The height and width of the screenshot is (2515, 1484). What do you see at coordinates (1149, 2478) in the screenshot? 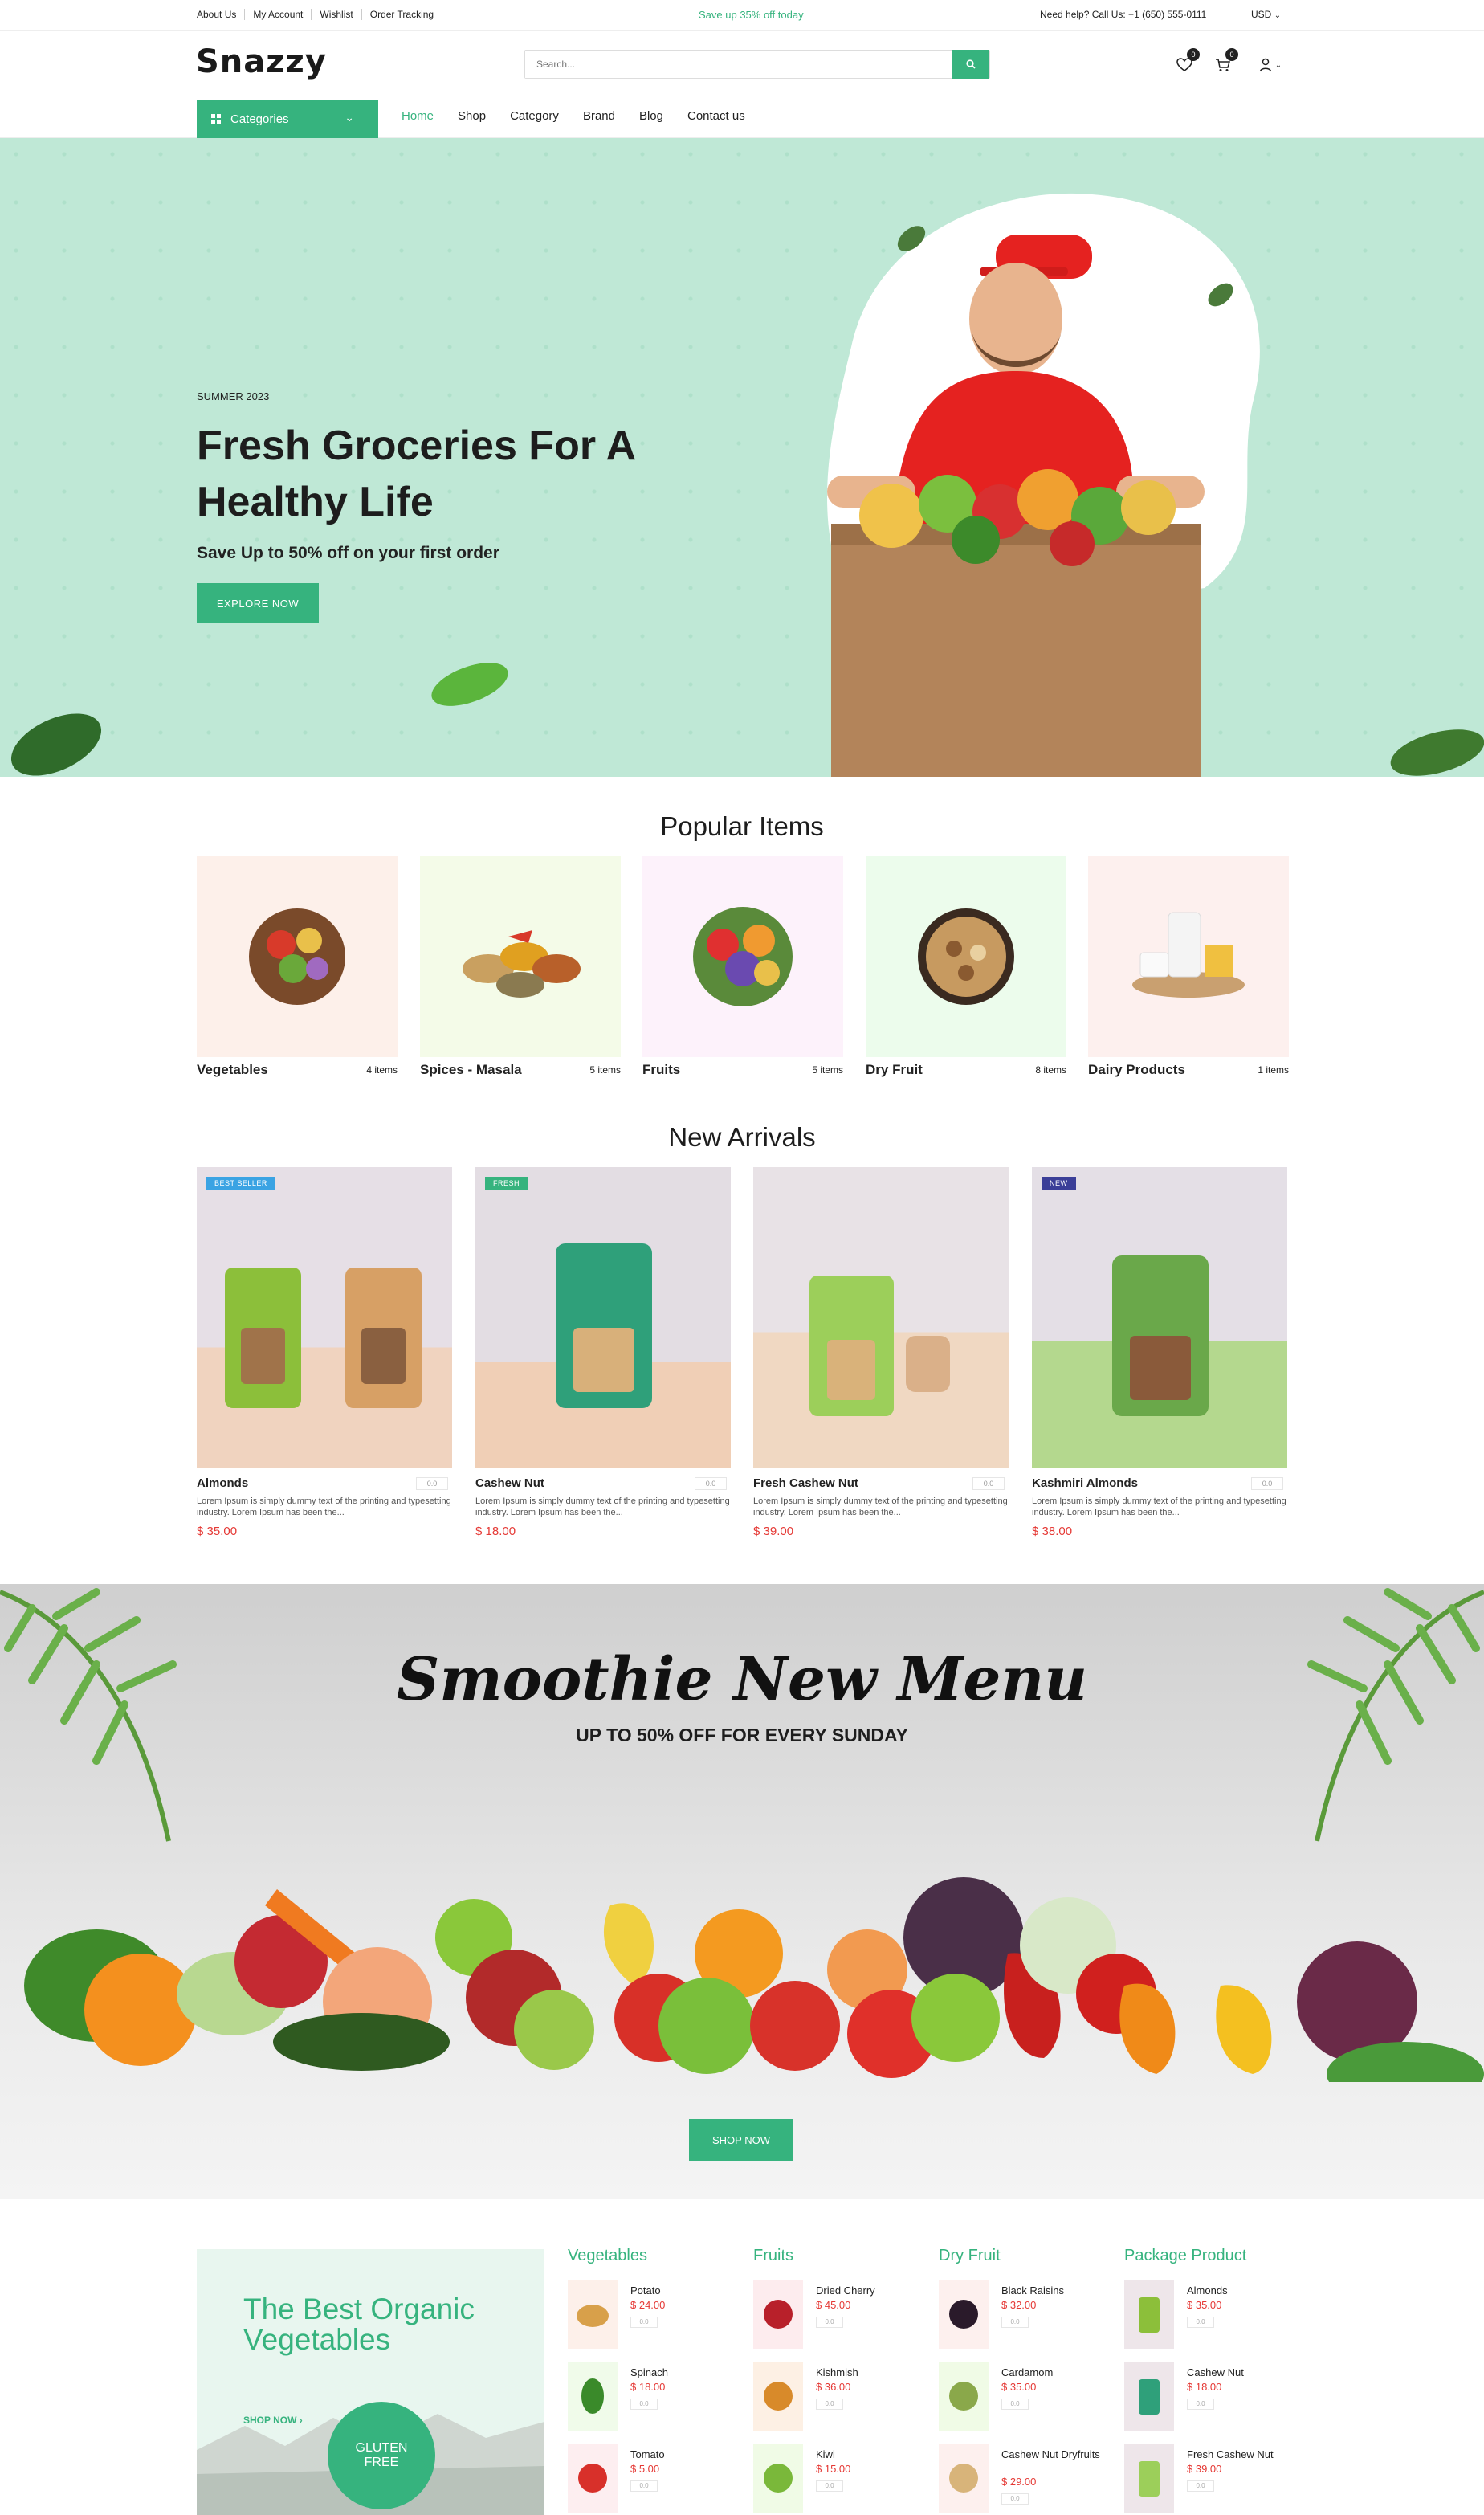
I see `fresh-cashew-thumb` at bounding box center [1149, 2478].